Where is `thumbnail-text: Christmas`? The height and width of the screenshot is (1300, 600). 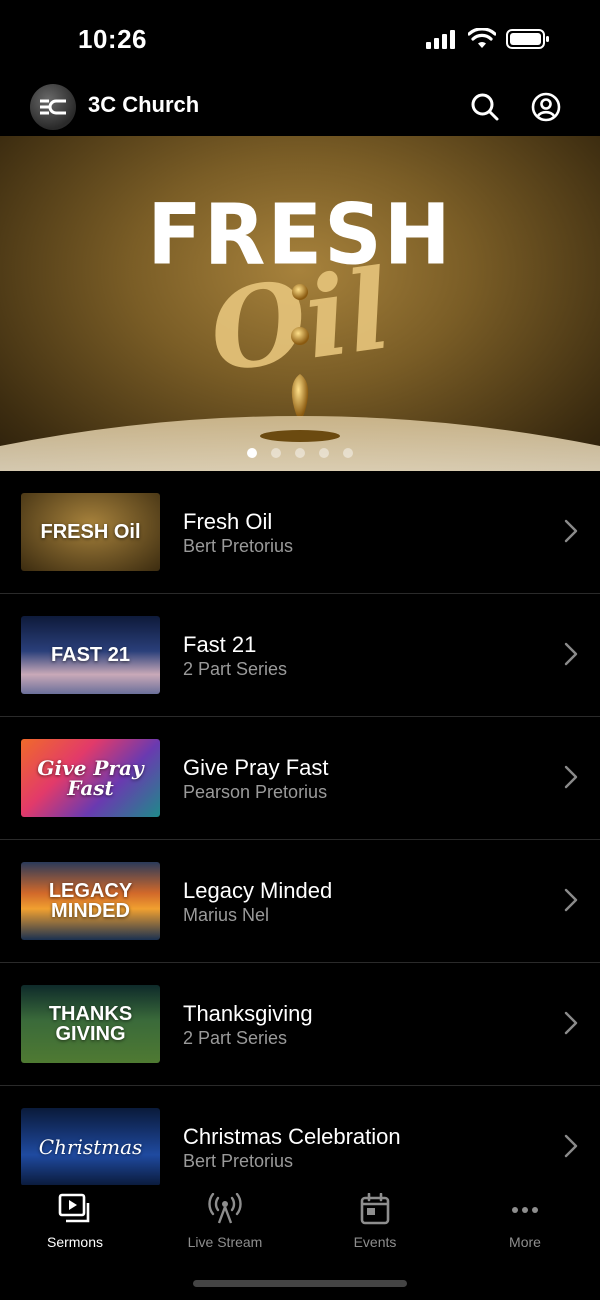 thumbnail-text: Christmas is located at coordinates (90, 1147).